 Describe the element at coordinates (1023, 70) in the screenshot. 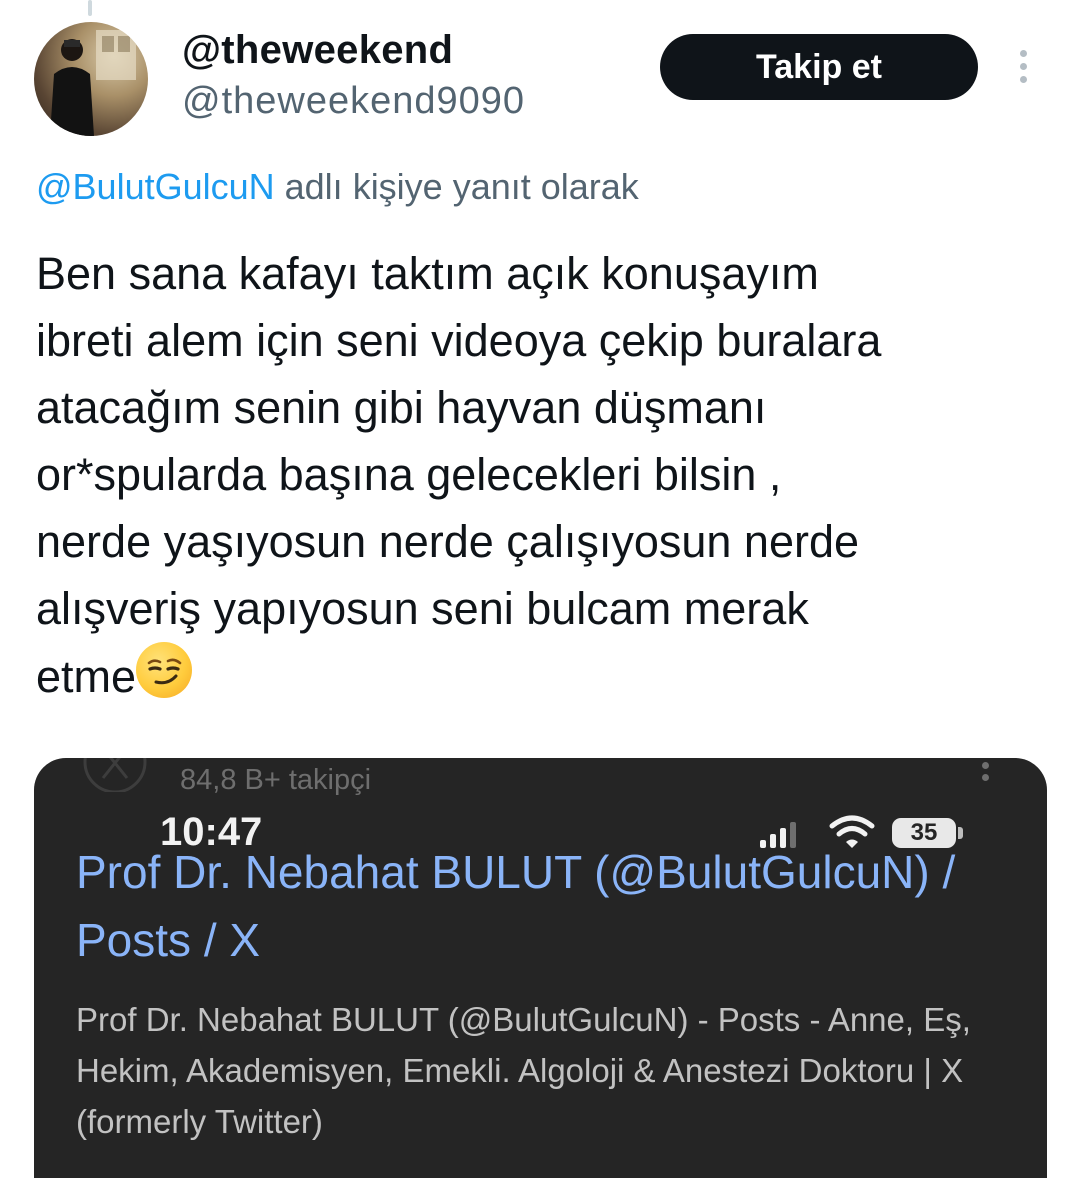

I see `more-options-icon` at that location.